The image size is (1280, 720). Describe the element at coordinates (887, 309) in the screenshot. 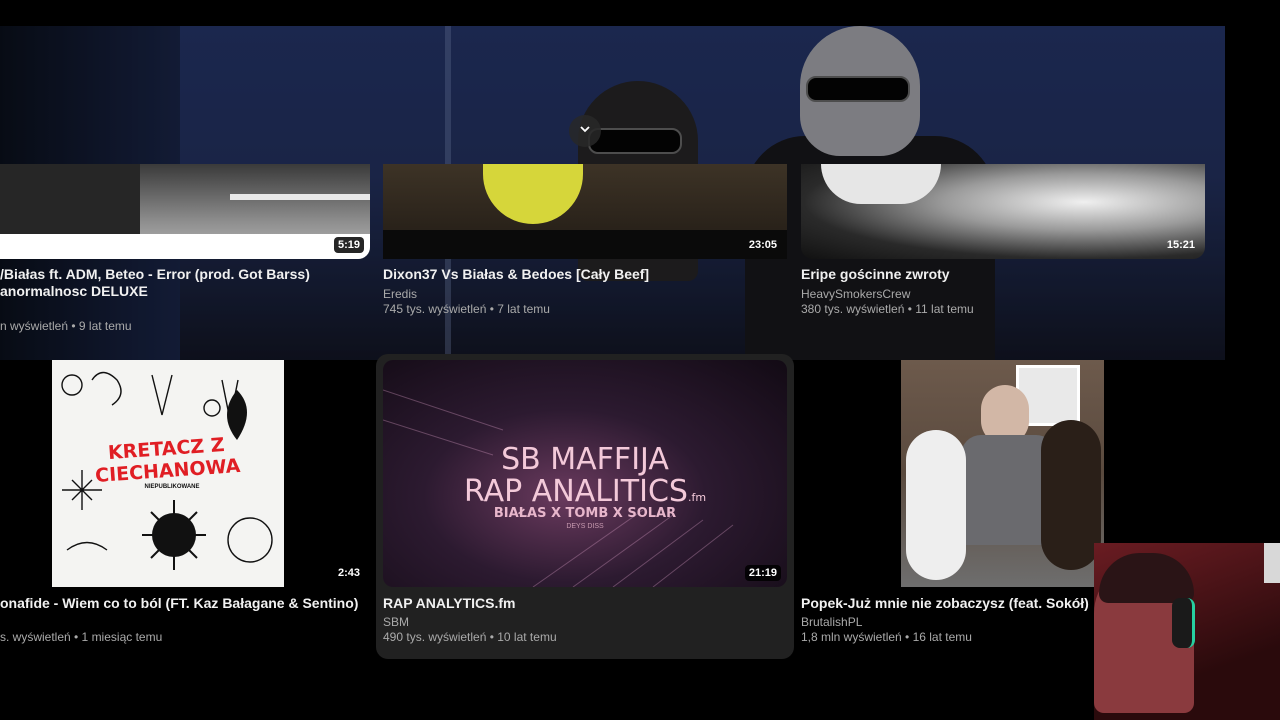

I see `video-meta: 380 tys. wyświetleń • 11 lat temu` at that location.